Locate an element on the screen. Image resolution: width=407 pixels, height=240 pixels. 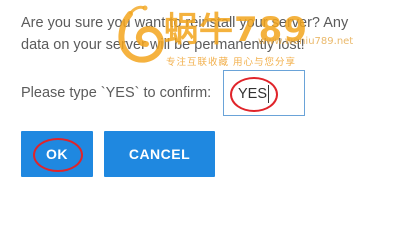
text-caret is located at coordinates (268, 94).